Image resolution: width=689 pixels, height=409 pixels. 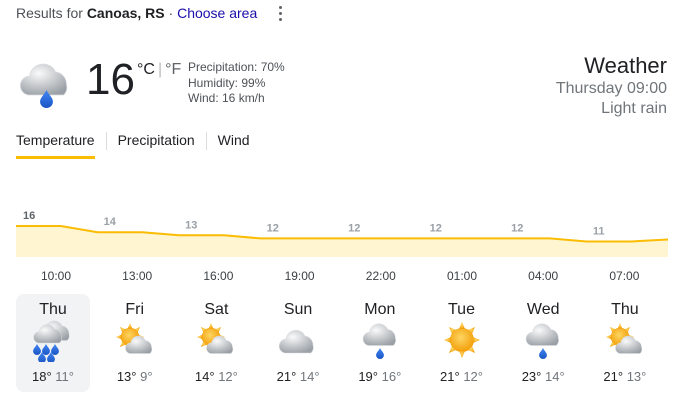 I want to click on day-forecast: Tue 21° 12°, so click(x=462, y=343).